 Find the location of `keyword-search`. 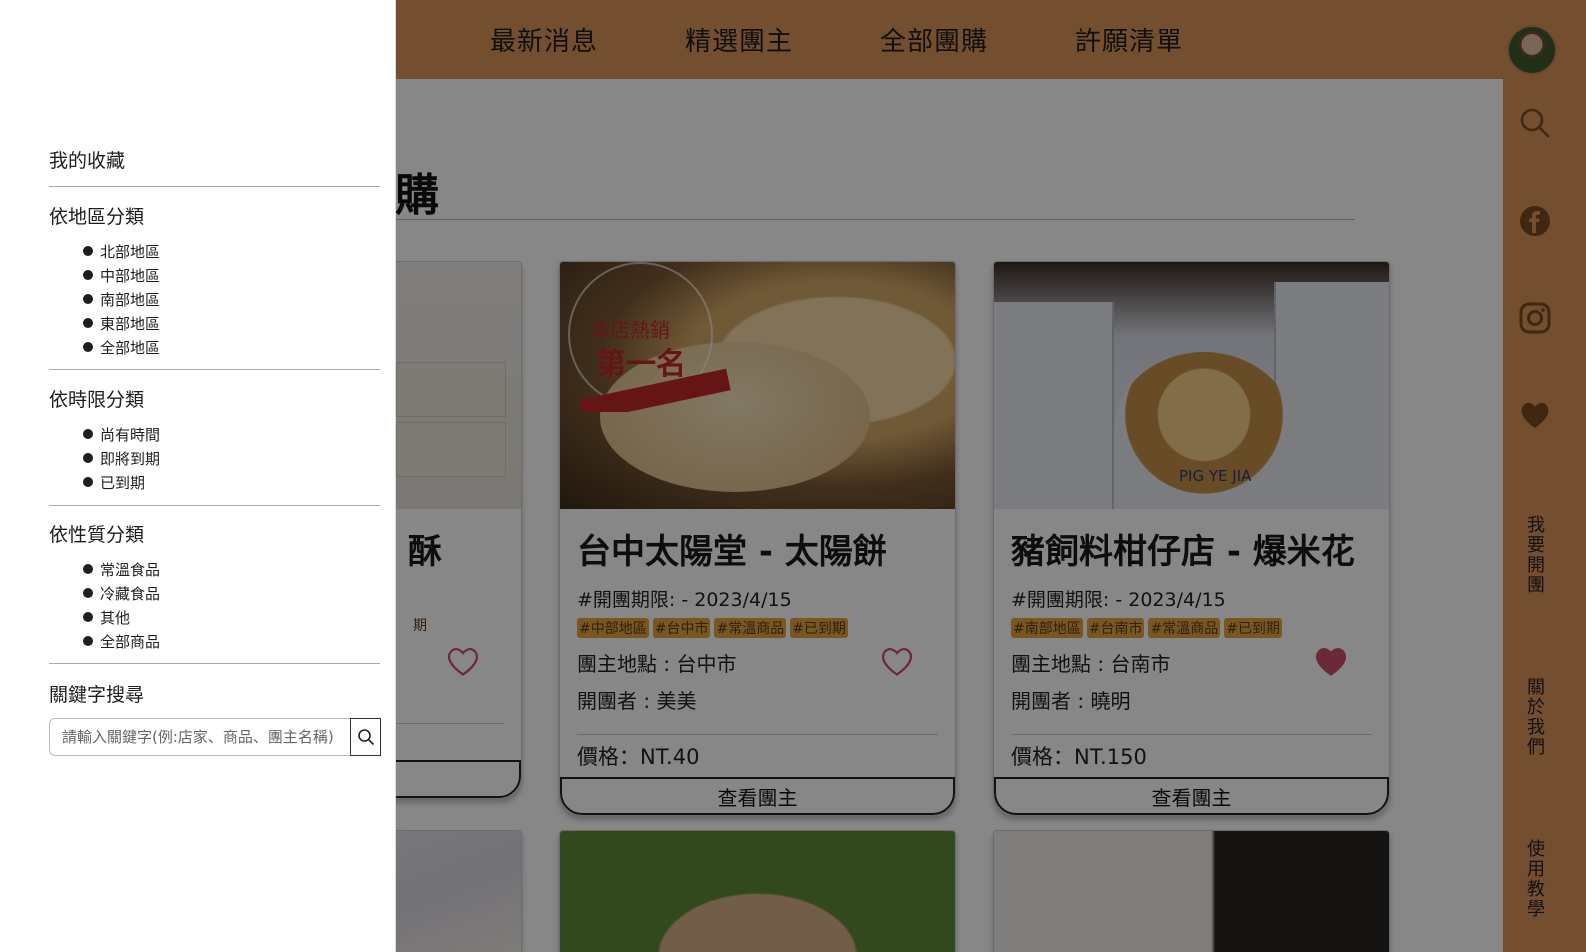

keyword-search is located at coordinates (215, 737).